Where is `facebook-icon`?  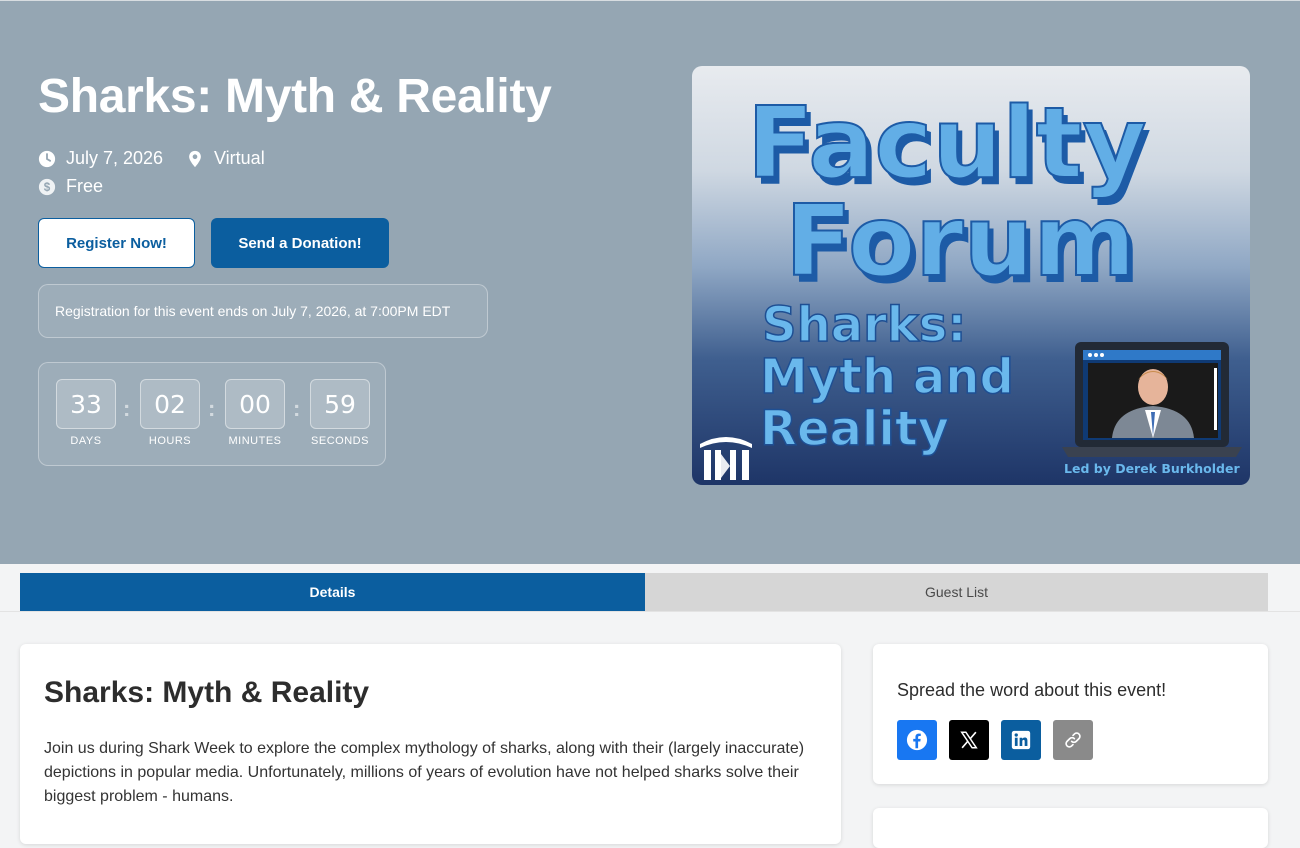 facebook-icon is located at coordinates (917, 740).